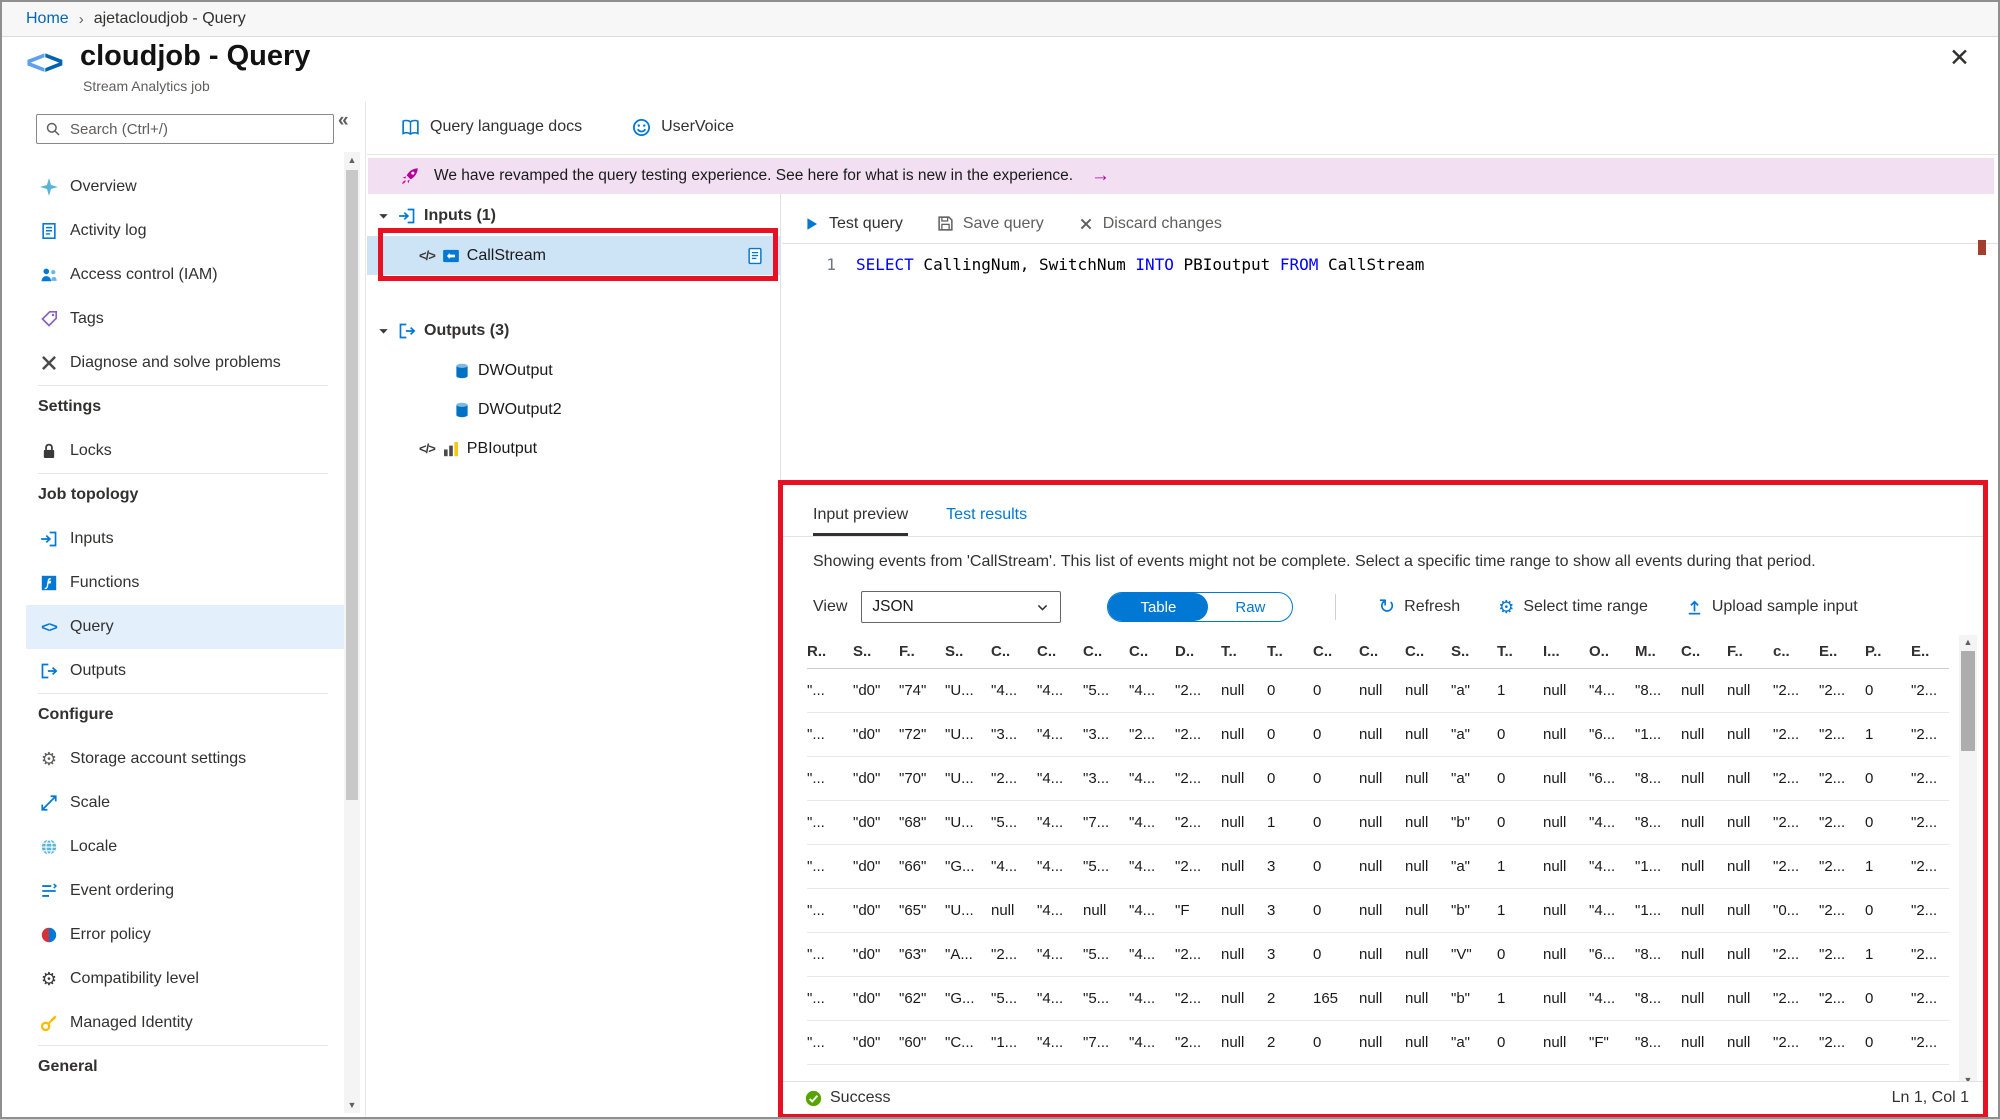  I want to click on sidebar-item-locks: Locks, so click(185, 451).